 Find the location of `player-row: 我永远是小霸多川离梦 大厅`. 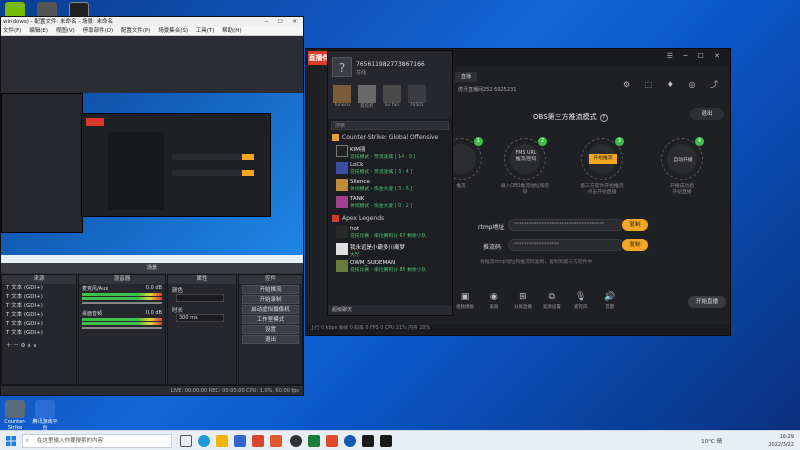

player-row: 我永远是小霸多川离梦 大厅 is located at coordinates (390, 249).